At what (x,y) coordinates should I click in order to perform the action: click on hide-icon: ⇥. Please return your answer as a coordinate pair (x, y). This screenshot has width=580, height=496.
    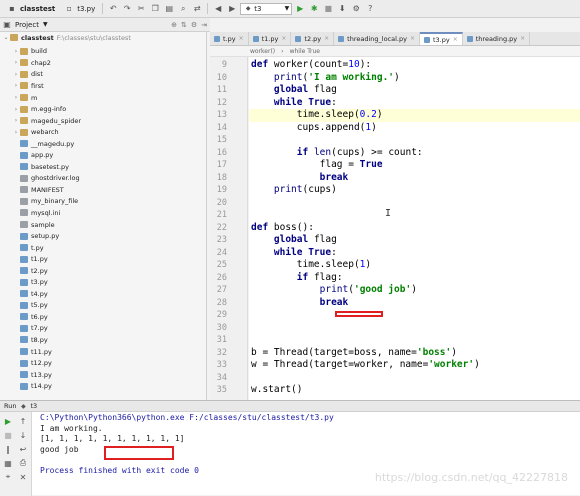
    Looking at the image, I should click on (204, 25).